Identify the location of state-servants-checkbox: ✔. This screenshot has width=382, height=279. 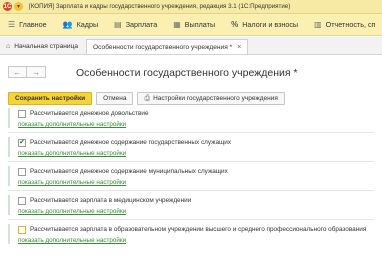
(22, 142).